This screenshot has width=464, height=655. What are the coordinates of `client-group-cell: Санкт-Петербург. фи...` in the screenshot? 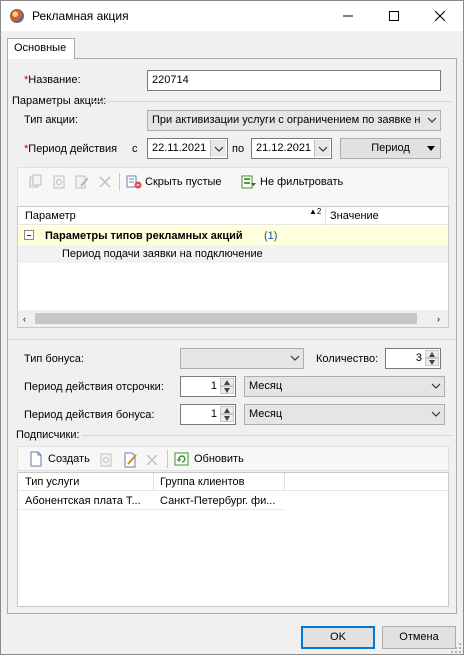 It's located at (218, 501).